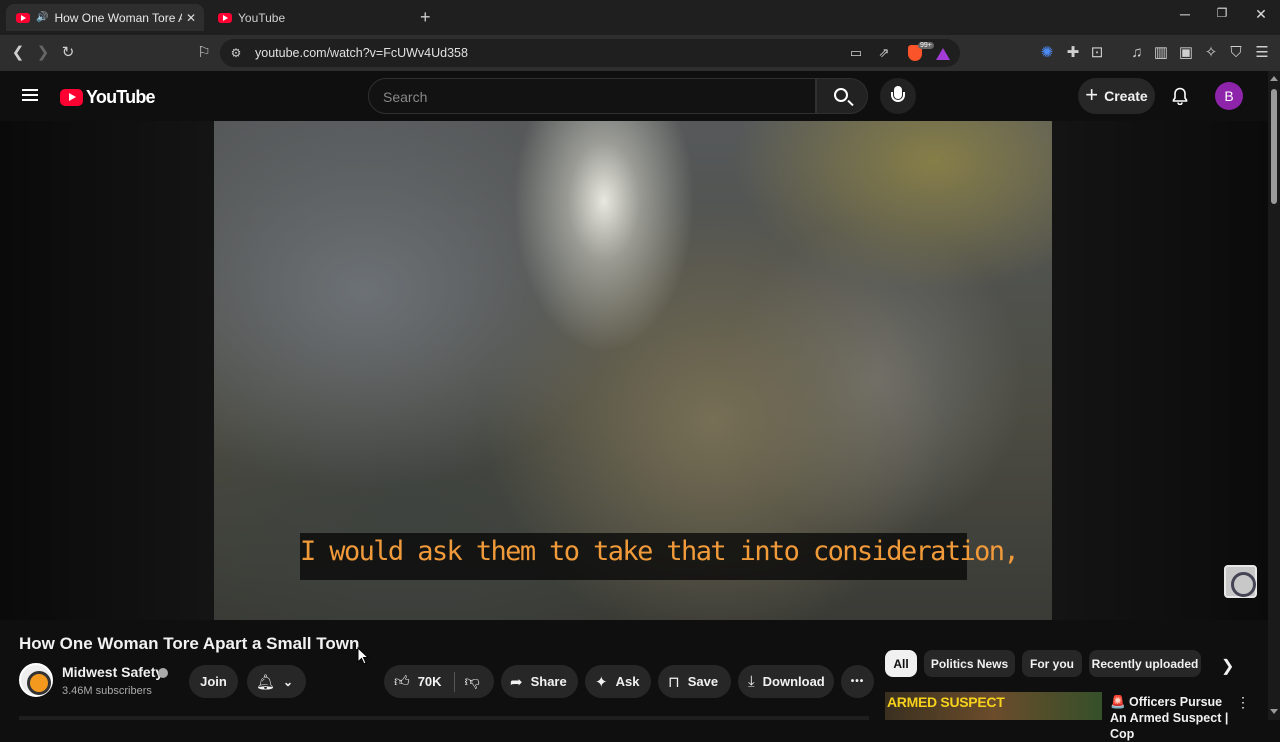  Describe the element at coordinates (363, 656) in the screenshot. I see `mouse-cursor-icon` at that location.